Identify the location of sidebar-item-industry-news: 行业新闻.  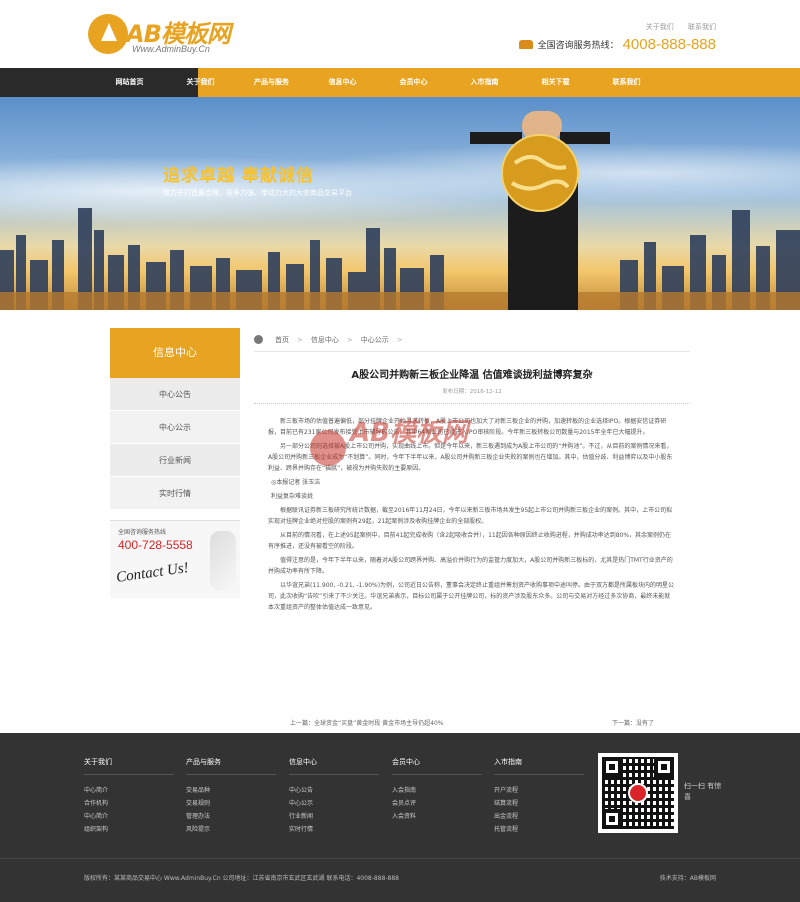
(175, 460).